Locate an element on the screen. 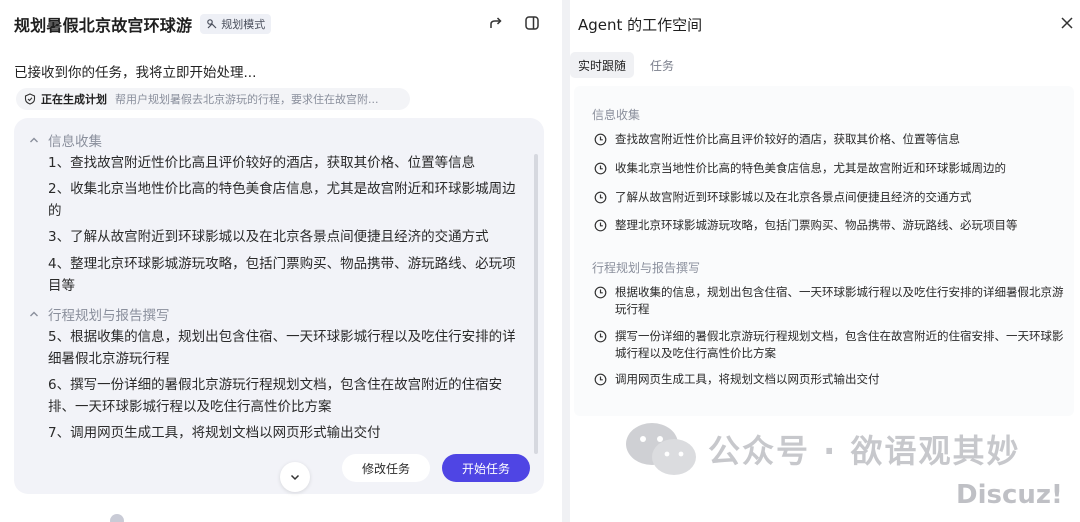 This screenshot has width=1080, height=522. status-label: 正在生成计划 is located at coordinates (74, 99).